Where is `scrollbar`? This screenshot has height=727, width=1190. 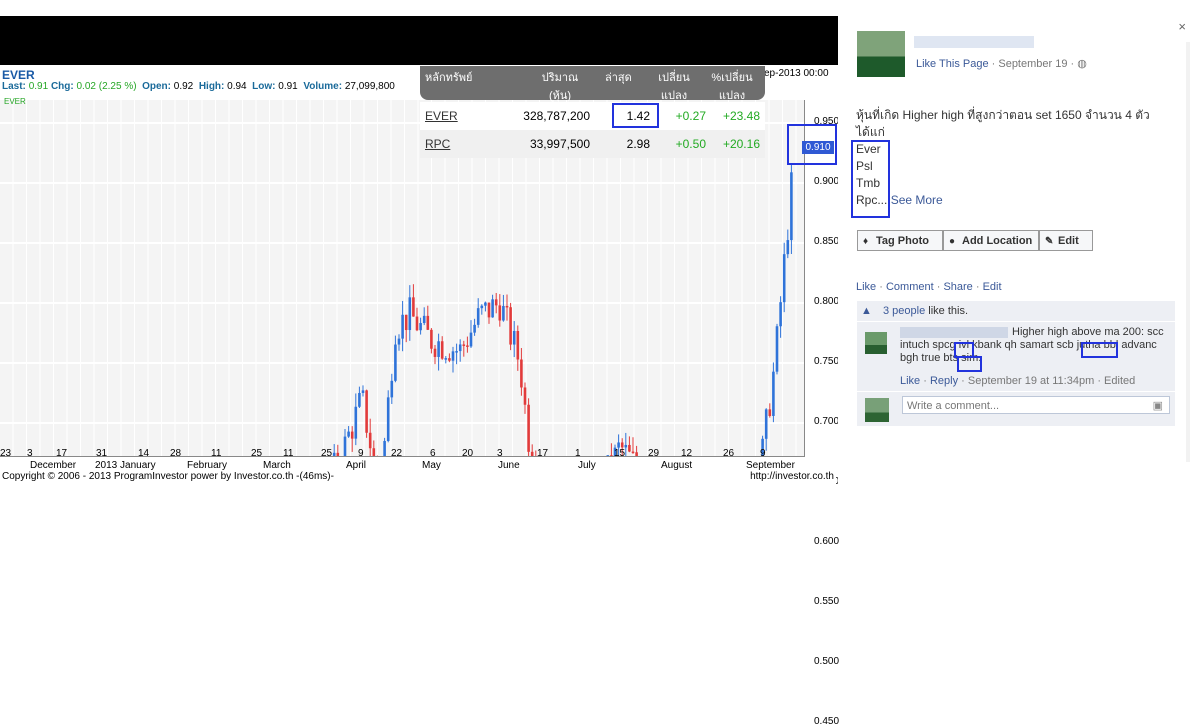
scrollbar is located at coordinates (1188, 252).